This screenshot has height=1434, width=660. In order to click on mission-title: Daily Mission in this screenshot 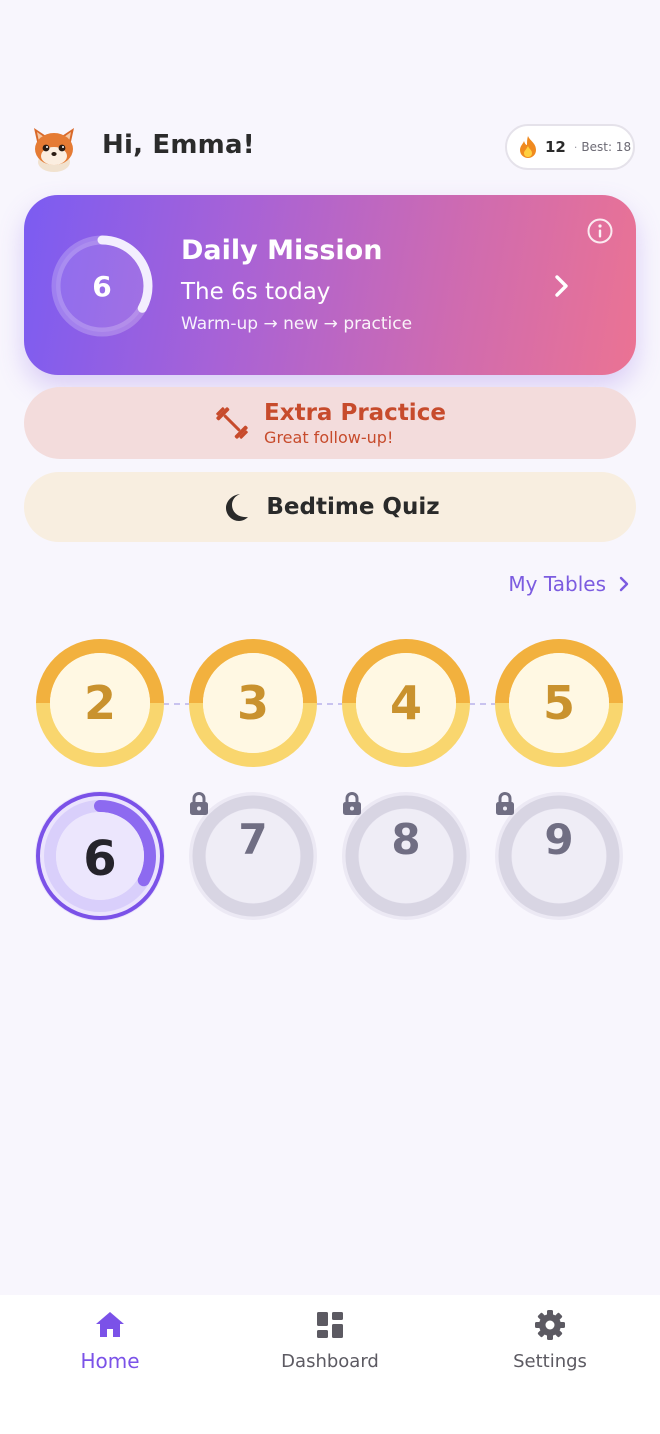, I will do `click(282, 250)`.